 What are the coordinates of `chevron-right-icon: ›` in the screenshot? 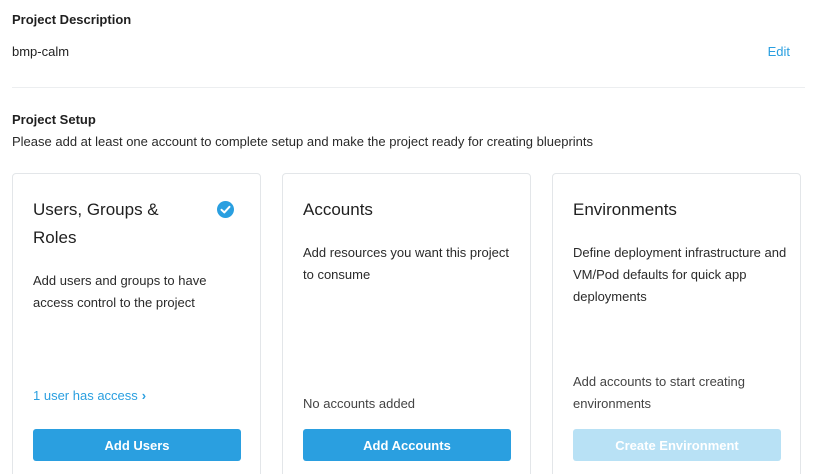 It's located at (144, 395).